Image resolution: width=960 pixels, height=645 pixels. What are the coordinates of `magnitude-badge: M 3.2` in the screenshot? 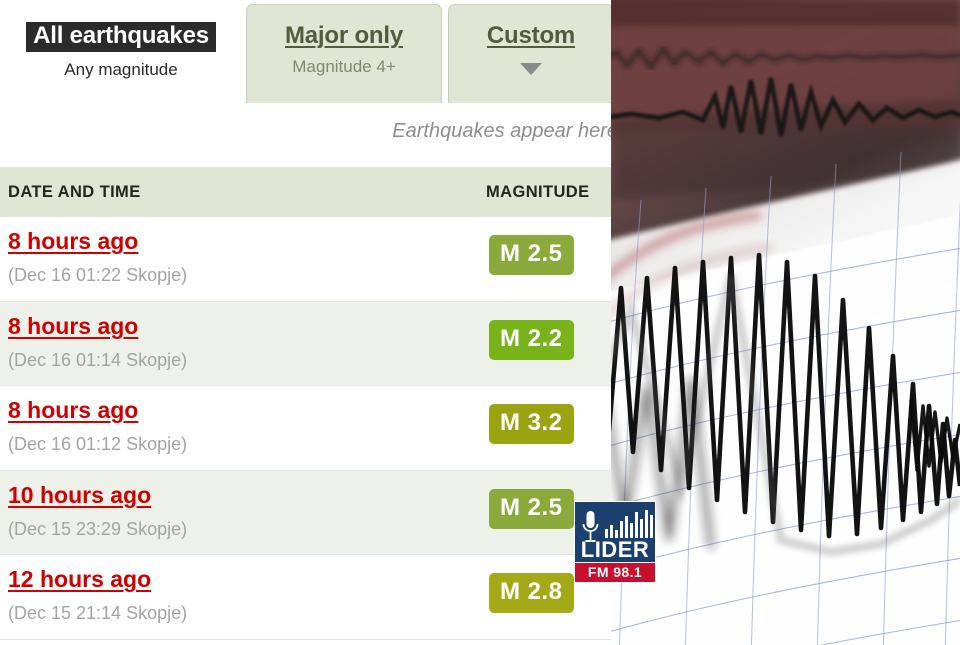 It's located at (531, 424).